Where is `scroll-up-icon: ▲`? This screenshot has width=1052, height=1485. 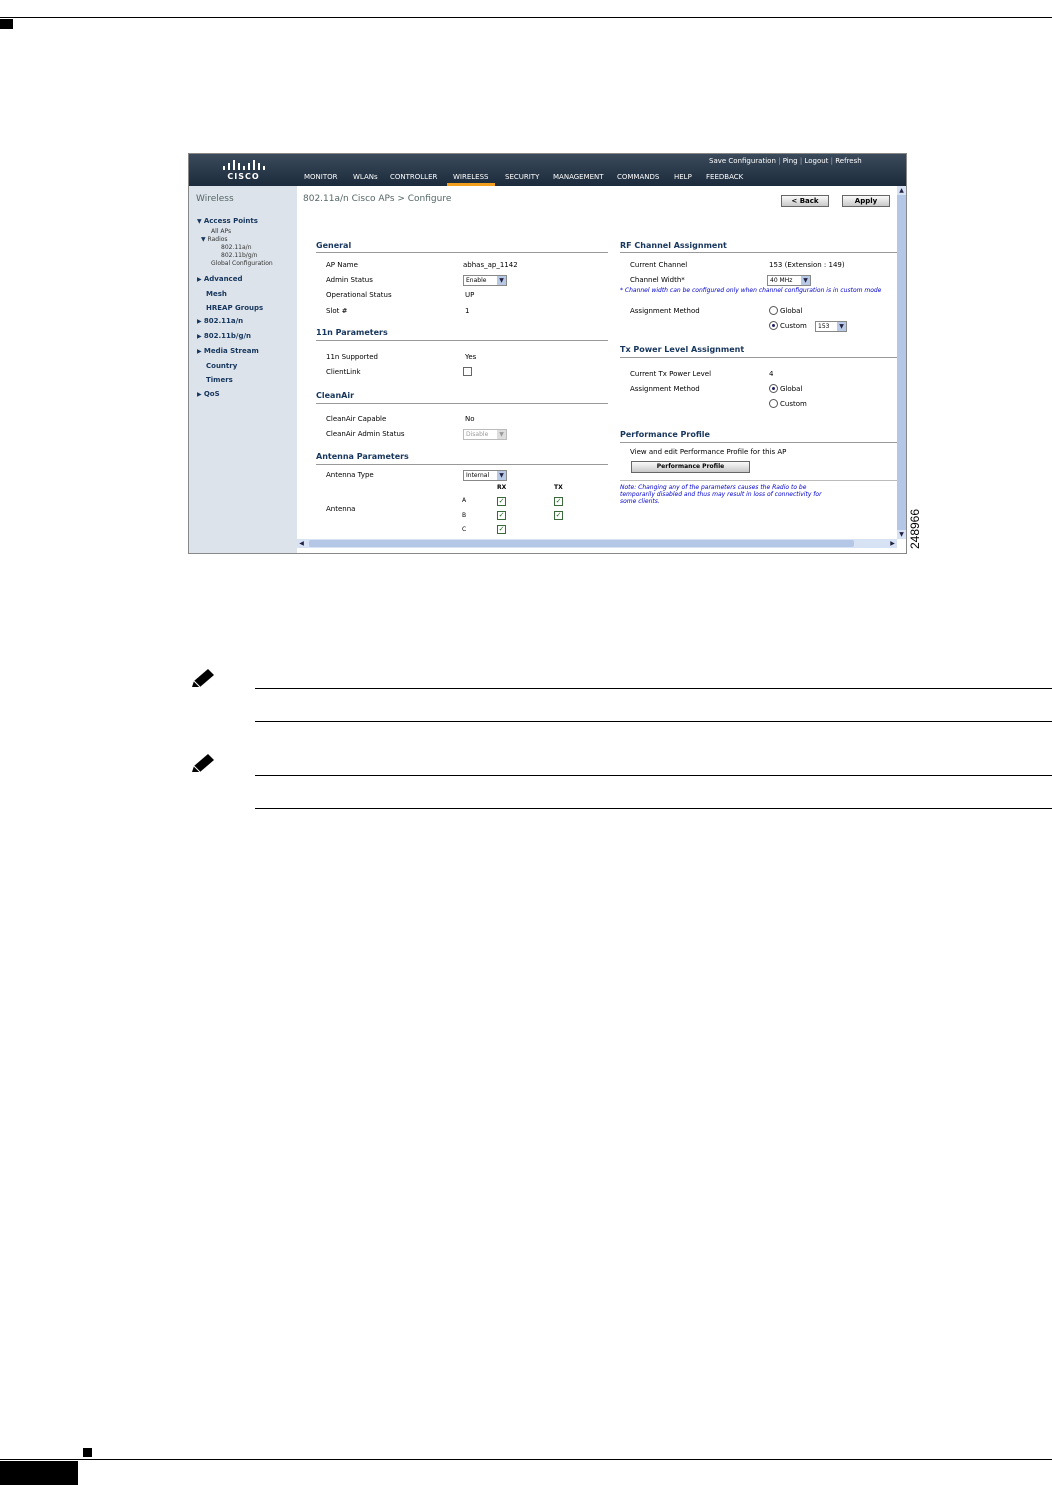 scroll-up-icon: ▲ is located at coordinates (901, 190).